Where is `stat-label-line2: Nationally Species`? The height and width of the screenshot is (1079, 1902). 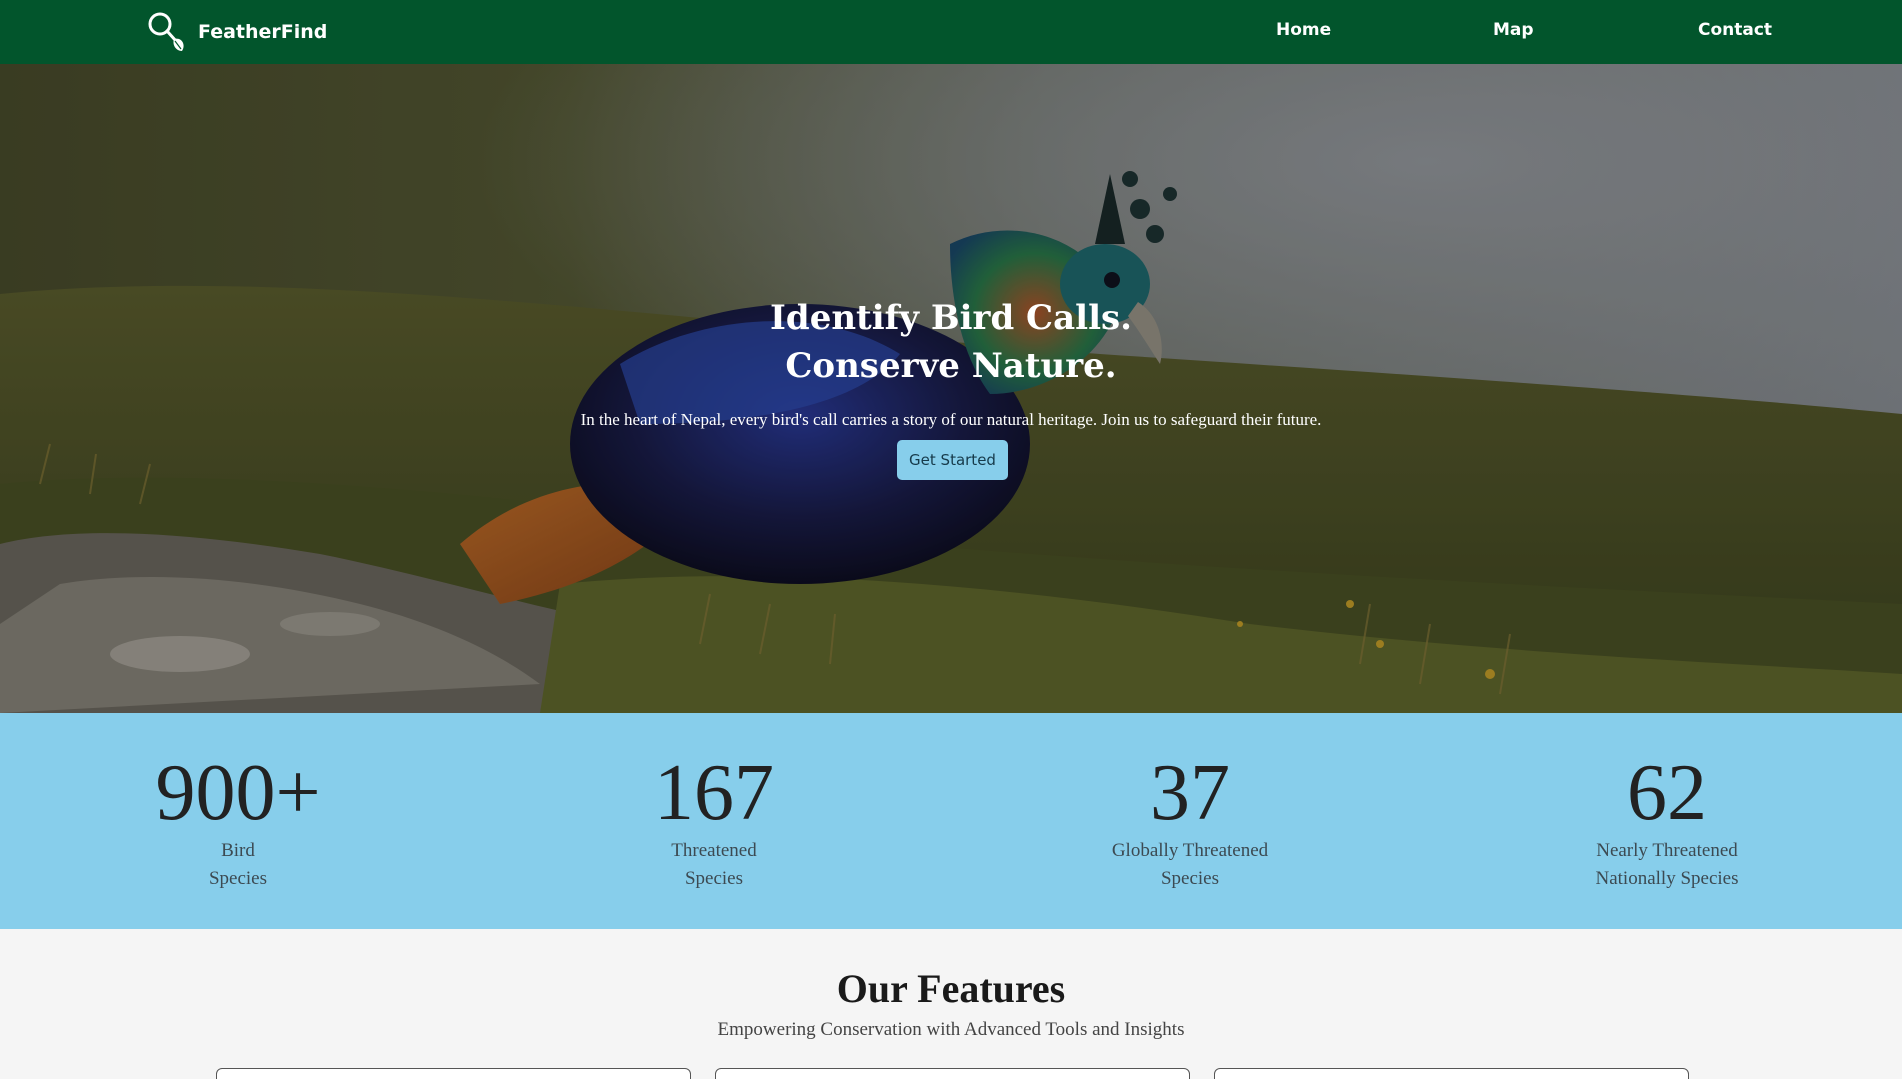
stat-label-line2: Nationally Species is located at coordinates (1667, 878).